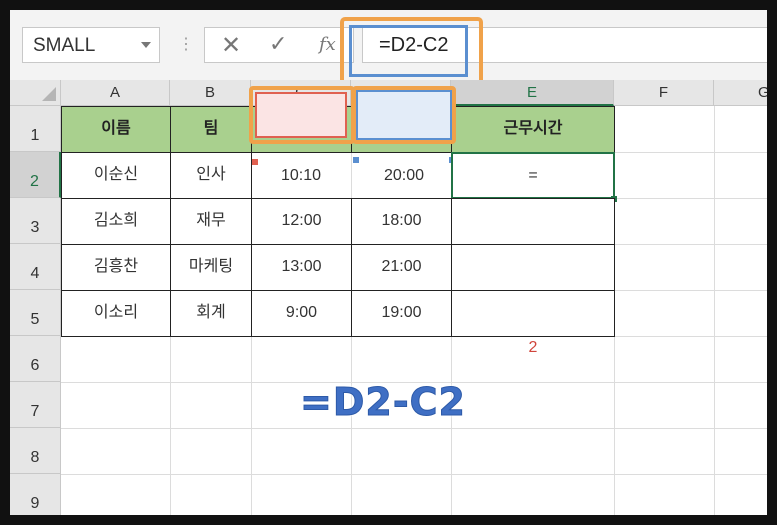 The width and height of the screenshot is (777, 525). What do you see at coordinates (404, 175) in the screenshot?
I see `end-time-cell-d2: 20:00` at bounding box center [404, 175].